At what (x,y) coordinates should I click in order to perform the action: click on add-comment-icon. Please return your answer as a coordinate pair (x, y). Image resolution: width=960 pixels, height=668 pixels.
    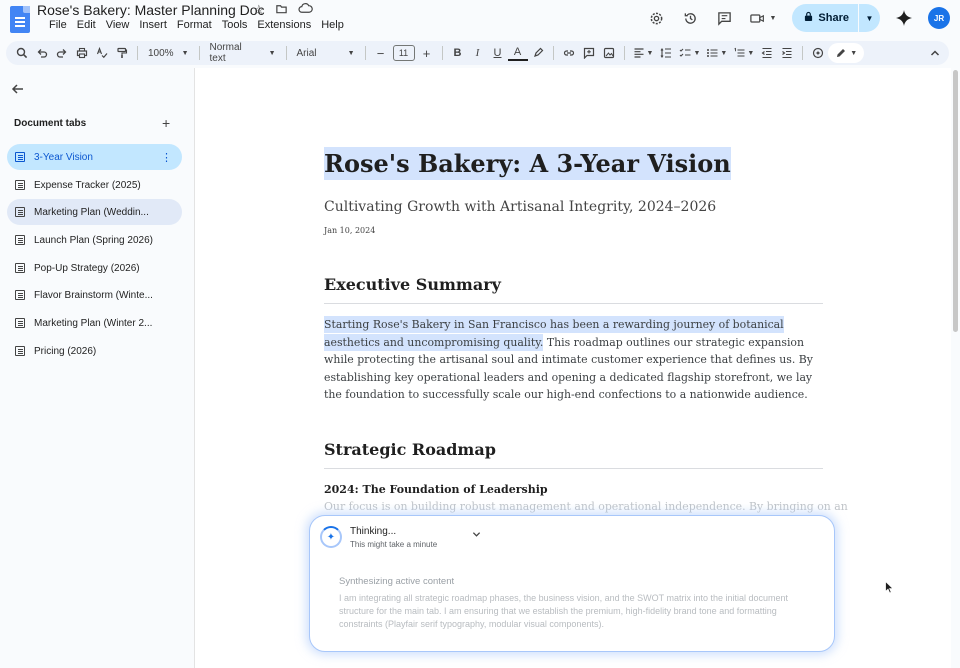
    Looking at the image, I should click on (589, 53).